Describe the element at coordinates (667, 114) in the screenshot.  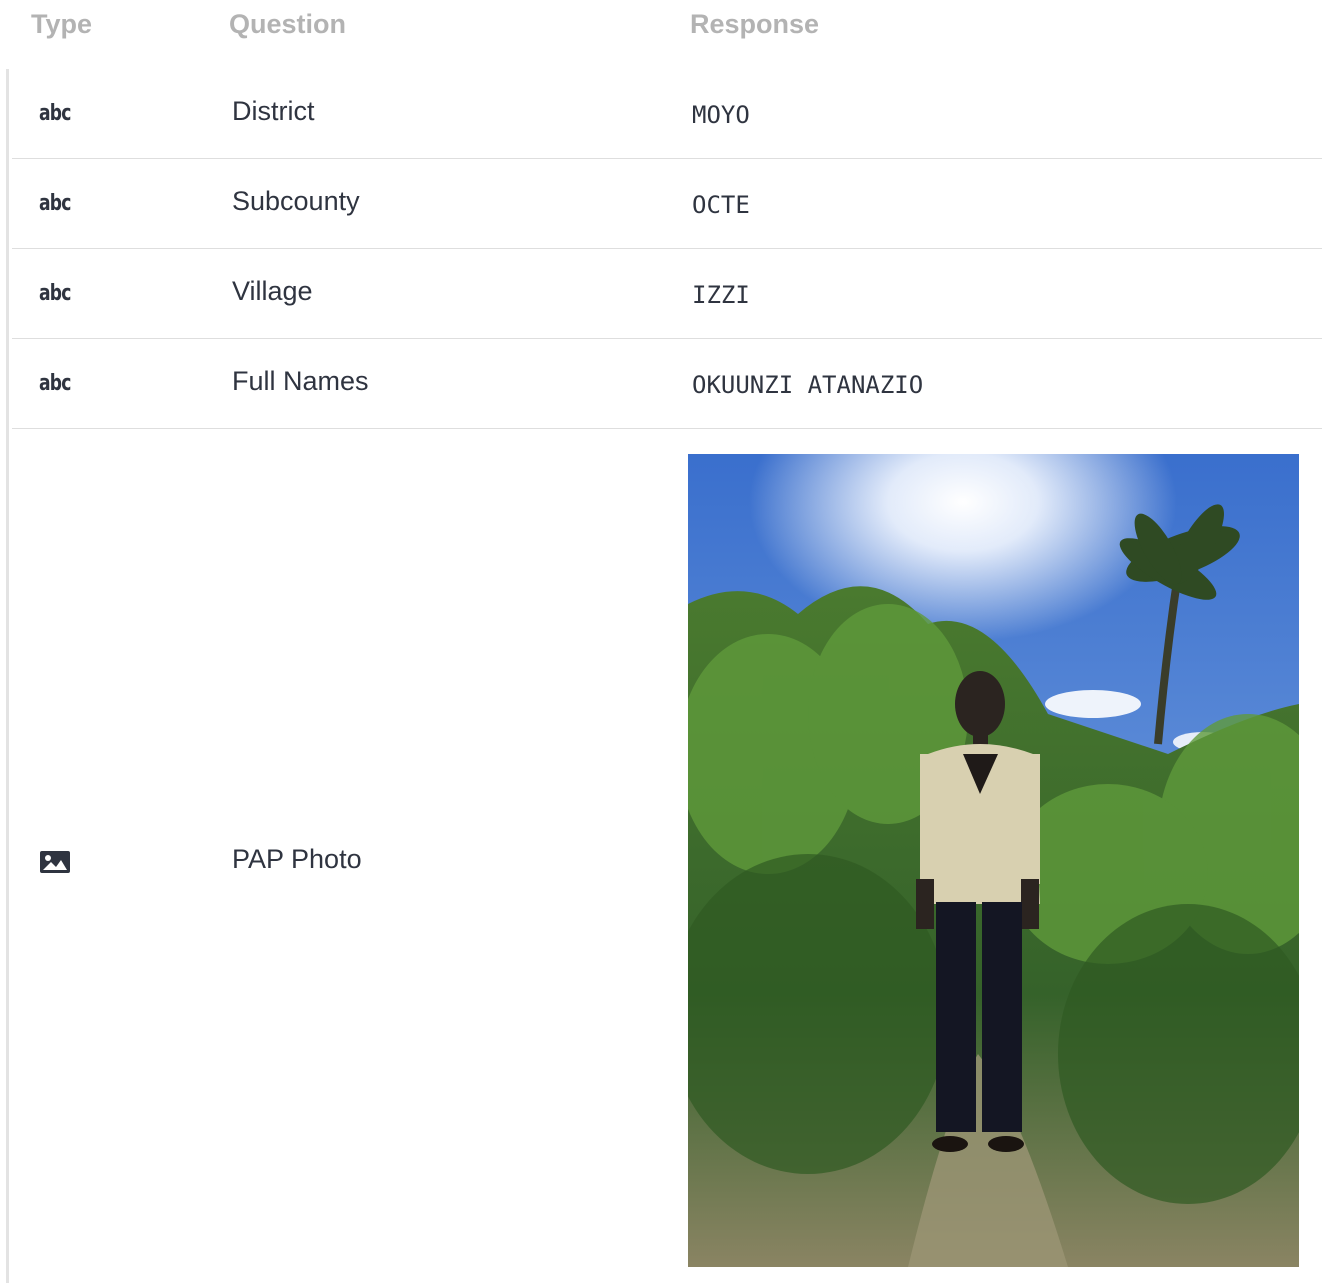
I see `table-row: abc District MOYO` at that location.